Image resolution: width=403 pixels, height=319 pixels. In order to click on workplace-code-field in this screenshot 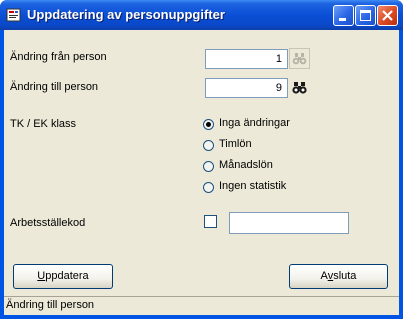, I will do `click(289, 223)`.